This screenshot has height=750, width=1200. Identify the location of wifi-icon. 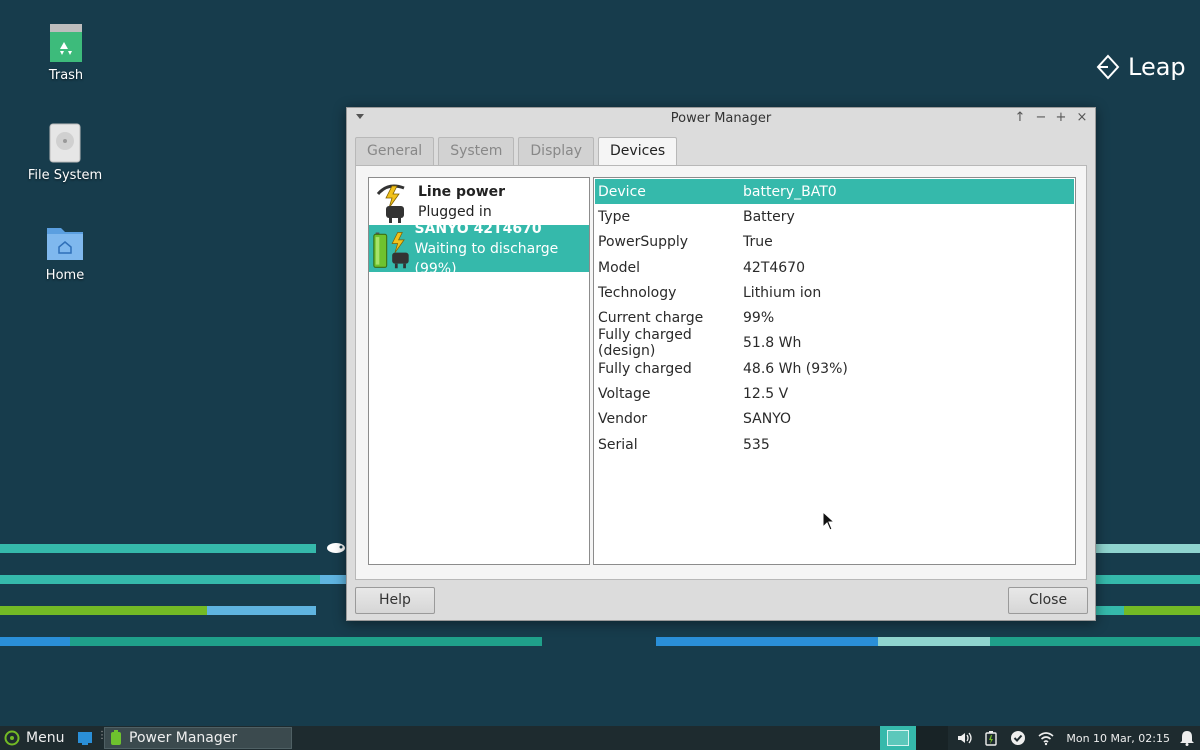
(1046, 738).